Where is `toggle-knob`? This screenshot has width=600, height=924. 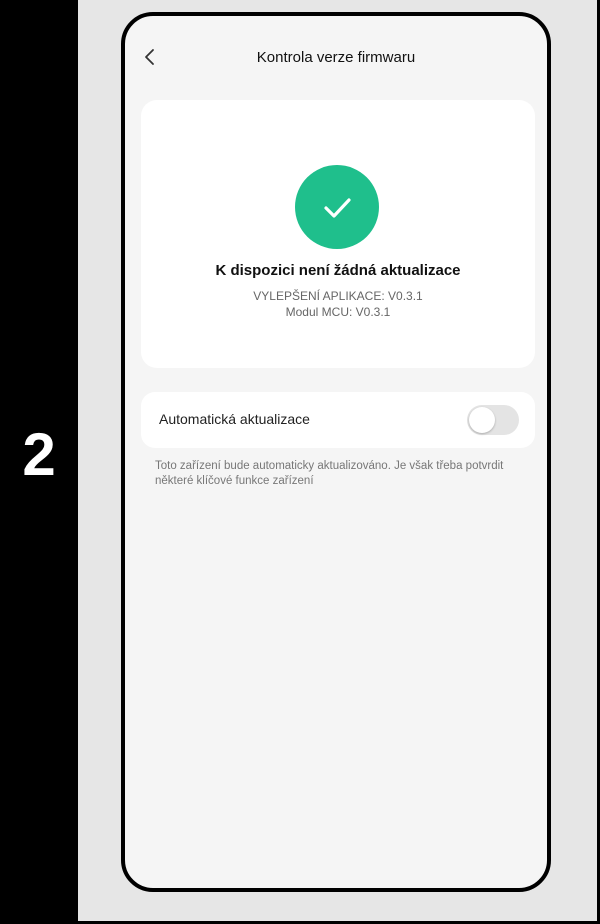 toggle-knob is located at coordinates (482, 420).